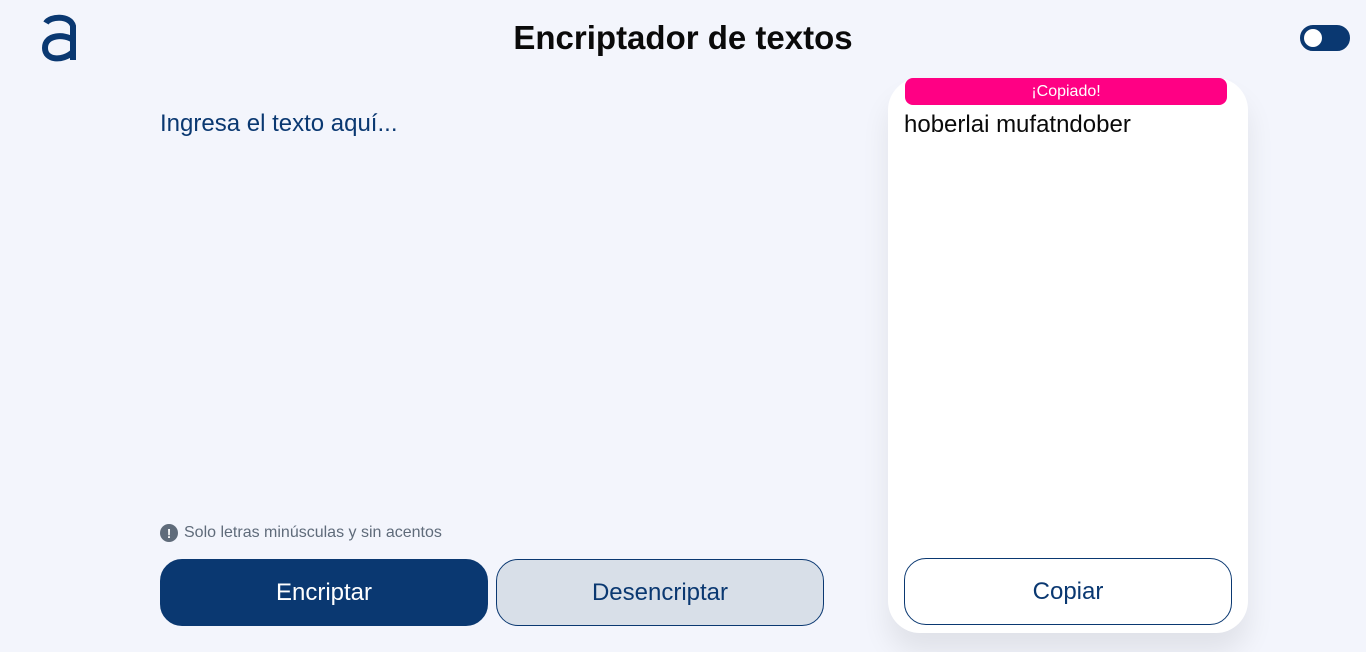 Image resolution: width=1366 pixels, height=652 pixels. Describe the element at coordinates (1066, 91) in the screenshot. I see `copied-badge: ¡Copiado!` at that location.